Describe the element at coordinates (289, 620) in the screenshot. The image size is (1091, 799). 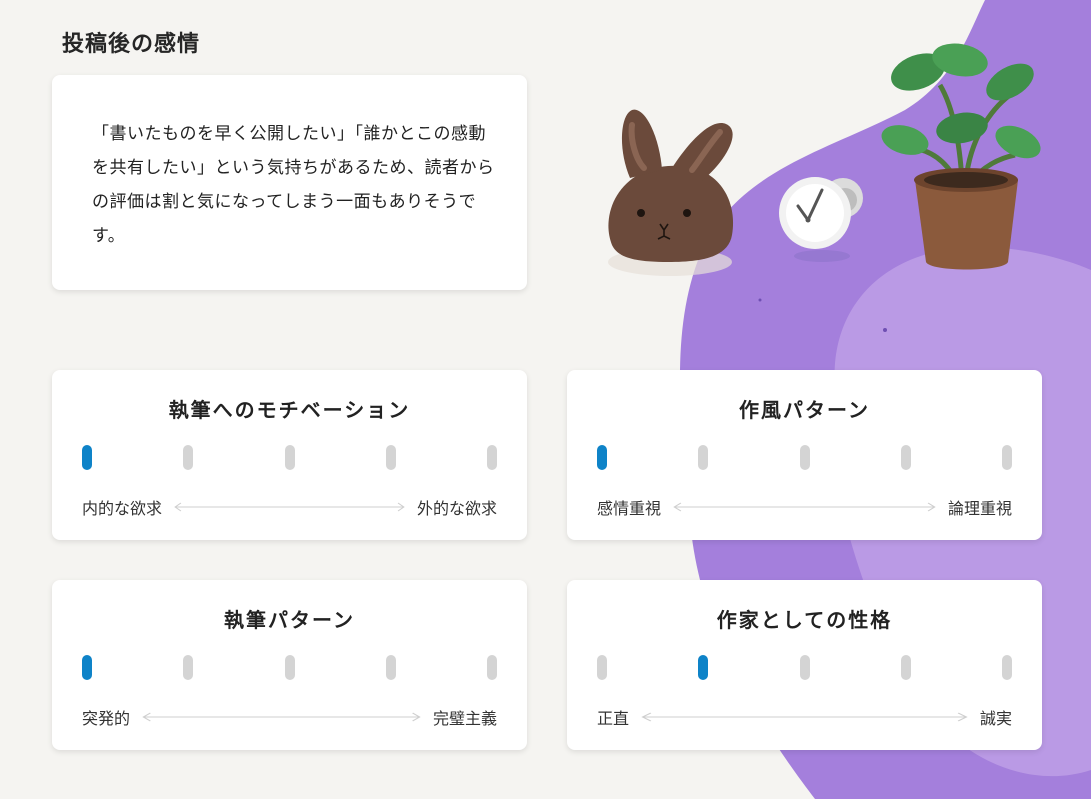
I see `trait-title: 執筆パターン` at that location.